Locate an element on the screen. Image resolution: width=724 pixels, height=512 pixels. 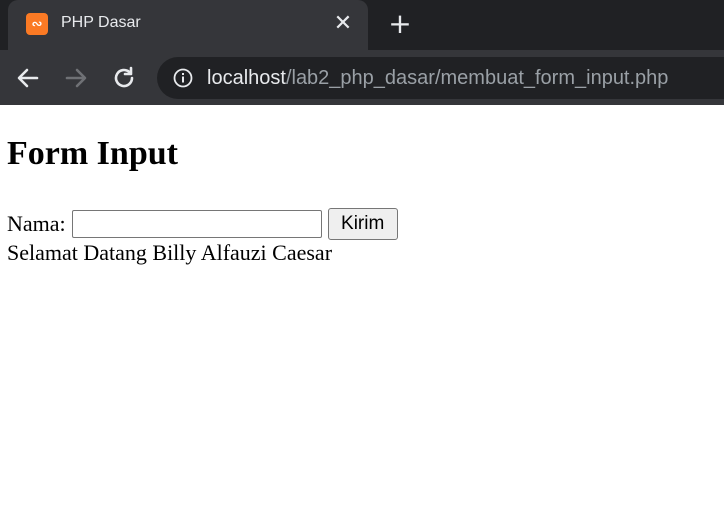
reload-icon is located at coordinates (124, 78).